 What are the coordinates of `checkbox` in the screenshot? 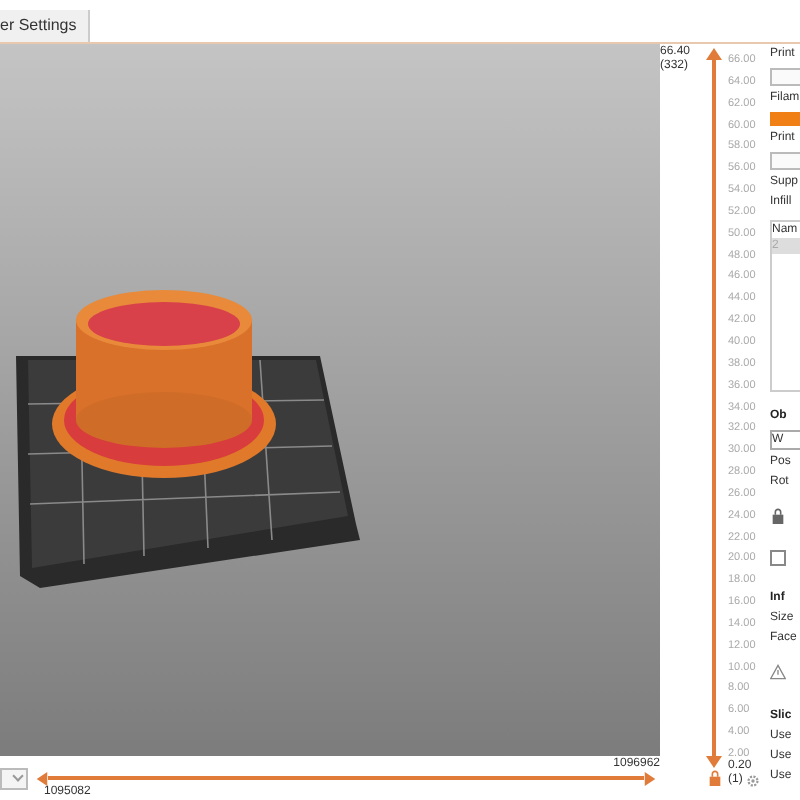 It's located at (778, 558).